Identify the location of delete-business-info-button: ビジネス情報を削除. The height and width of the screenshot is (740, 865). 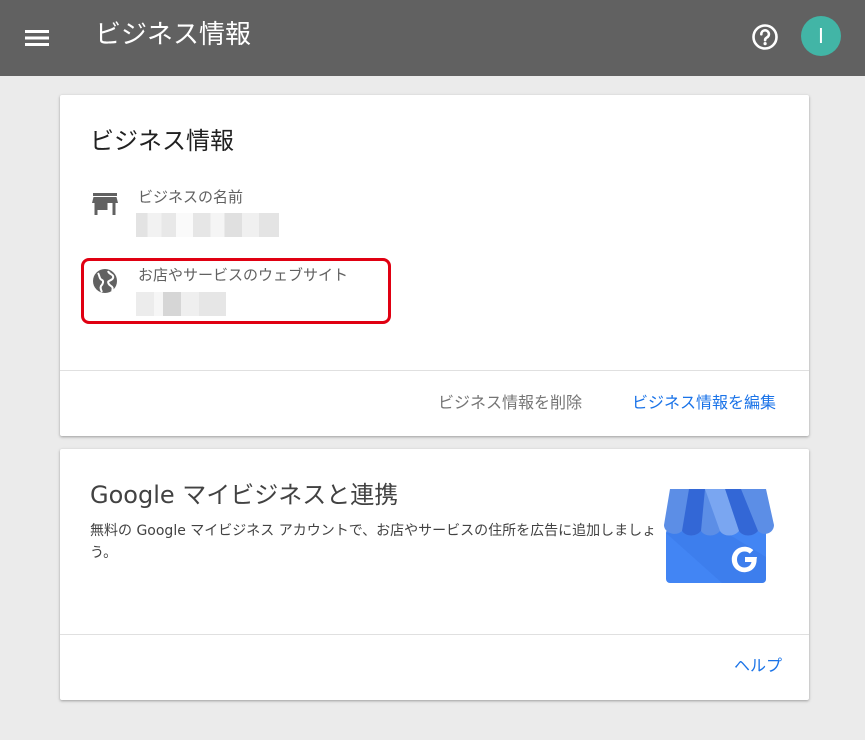
(510, 403).